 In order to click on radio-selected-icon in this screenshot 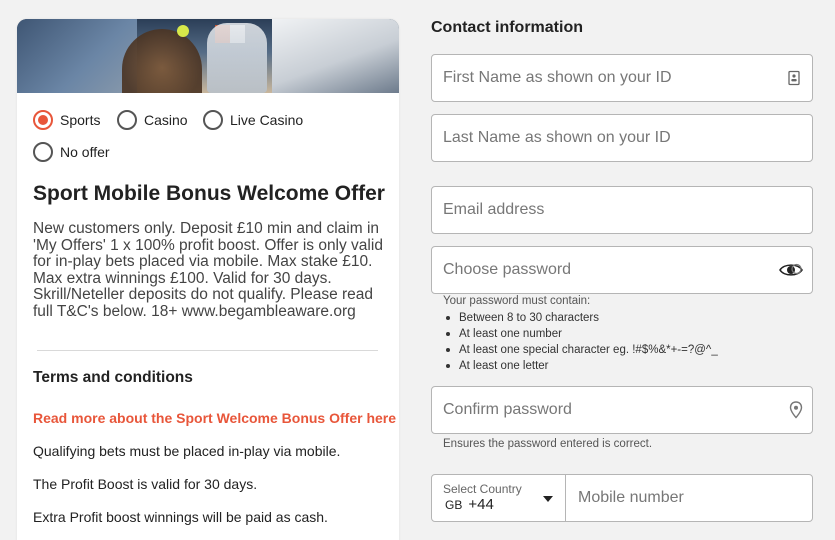, I will do `click(43, 120)`.